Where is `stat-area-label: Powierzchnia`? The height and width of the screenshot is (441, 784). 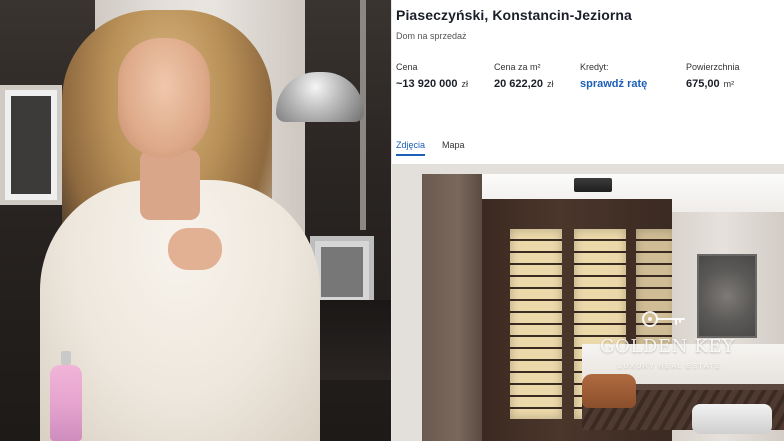 stat-area-label: Powierzchnia is located at coordinates (713, 67).